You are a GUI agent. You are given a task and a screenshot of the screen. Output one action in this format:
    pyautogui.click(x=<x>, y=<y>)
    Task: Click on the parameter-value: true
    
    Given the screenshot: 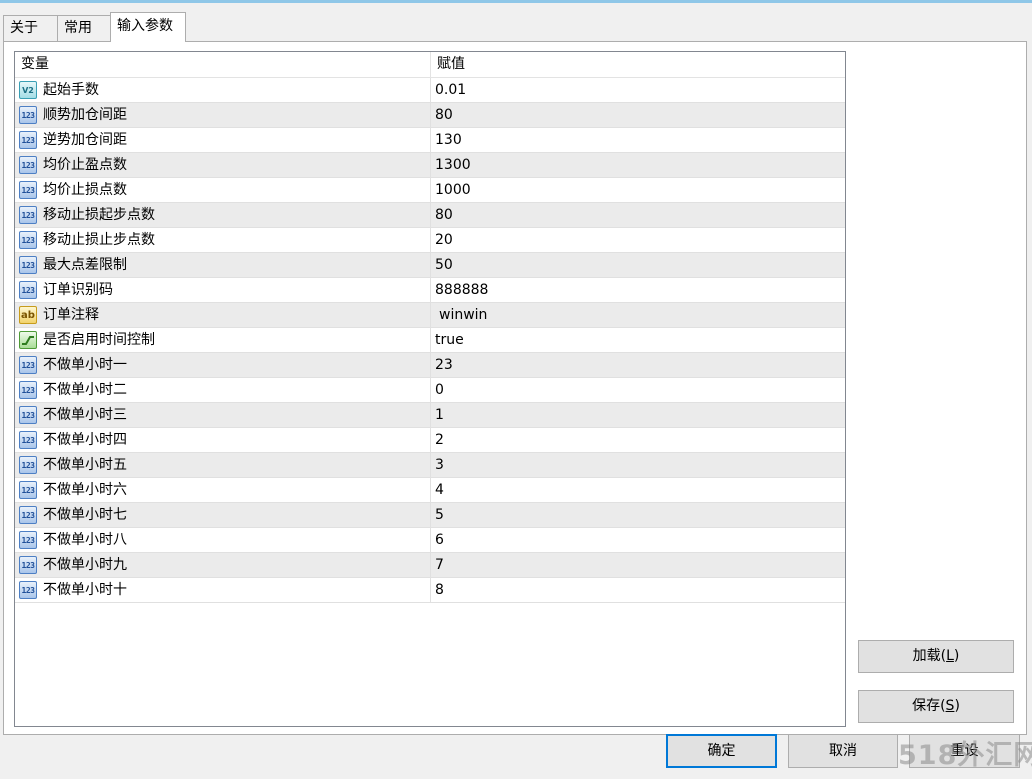 What is the action you would take?
    pyautogui.click(x=449, y=340)
    